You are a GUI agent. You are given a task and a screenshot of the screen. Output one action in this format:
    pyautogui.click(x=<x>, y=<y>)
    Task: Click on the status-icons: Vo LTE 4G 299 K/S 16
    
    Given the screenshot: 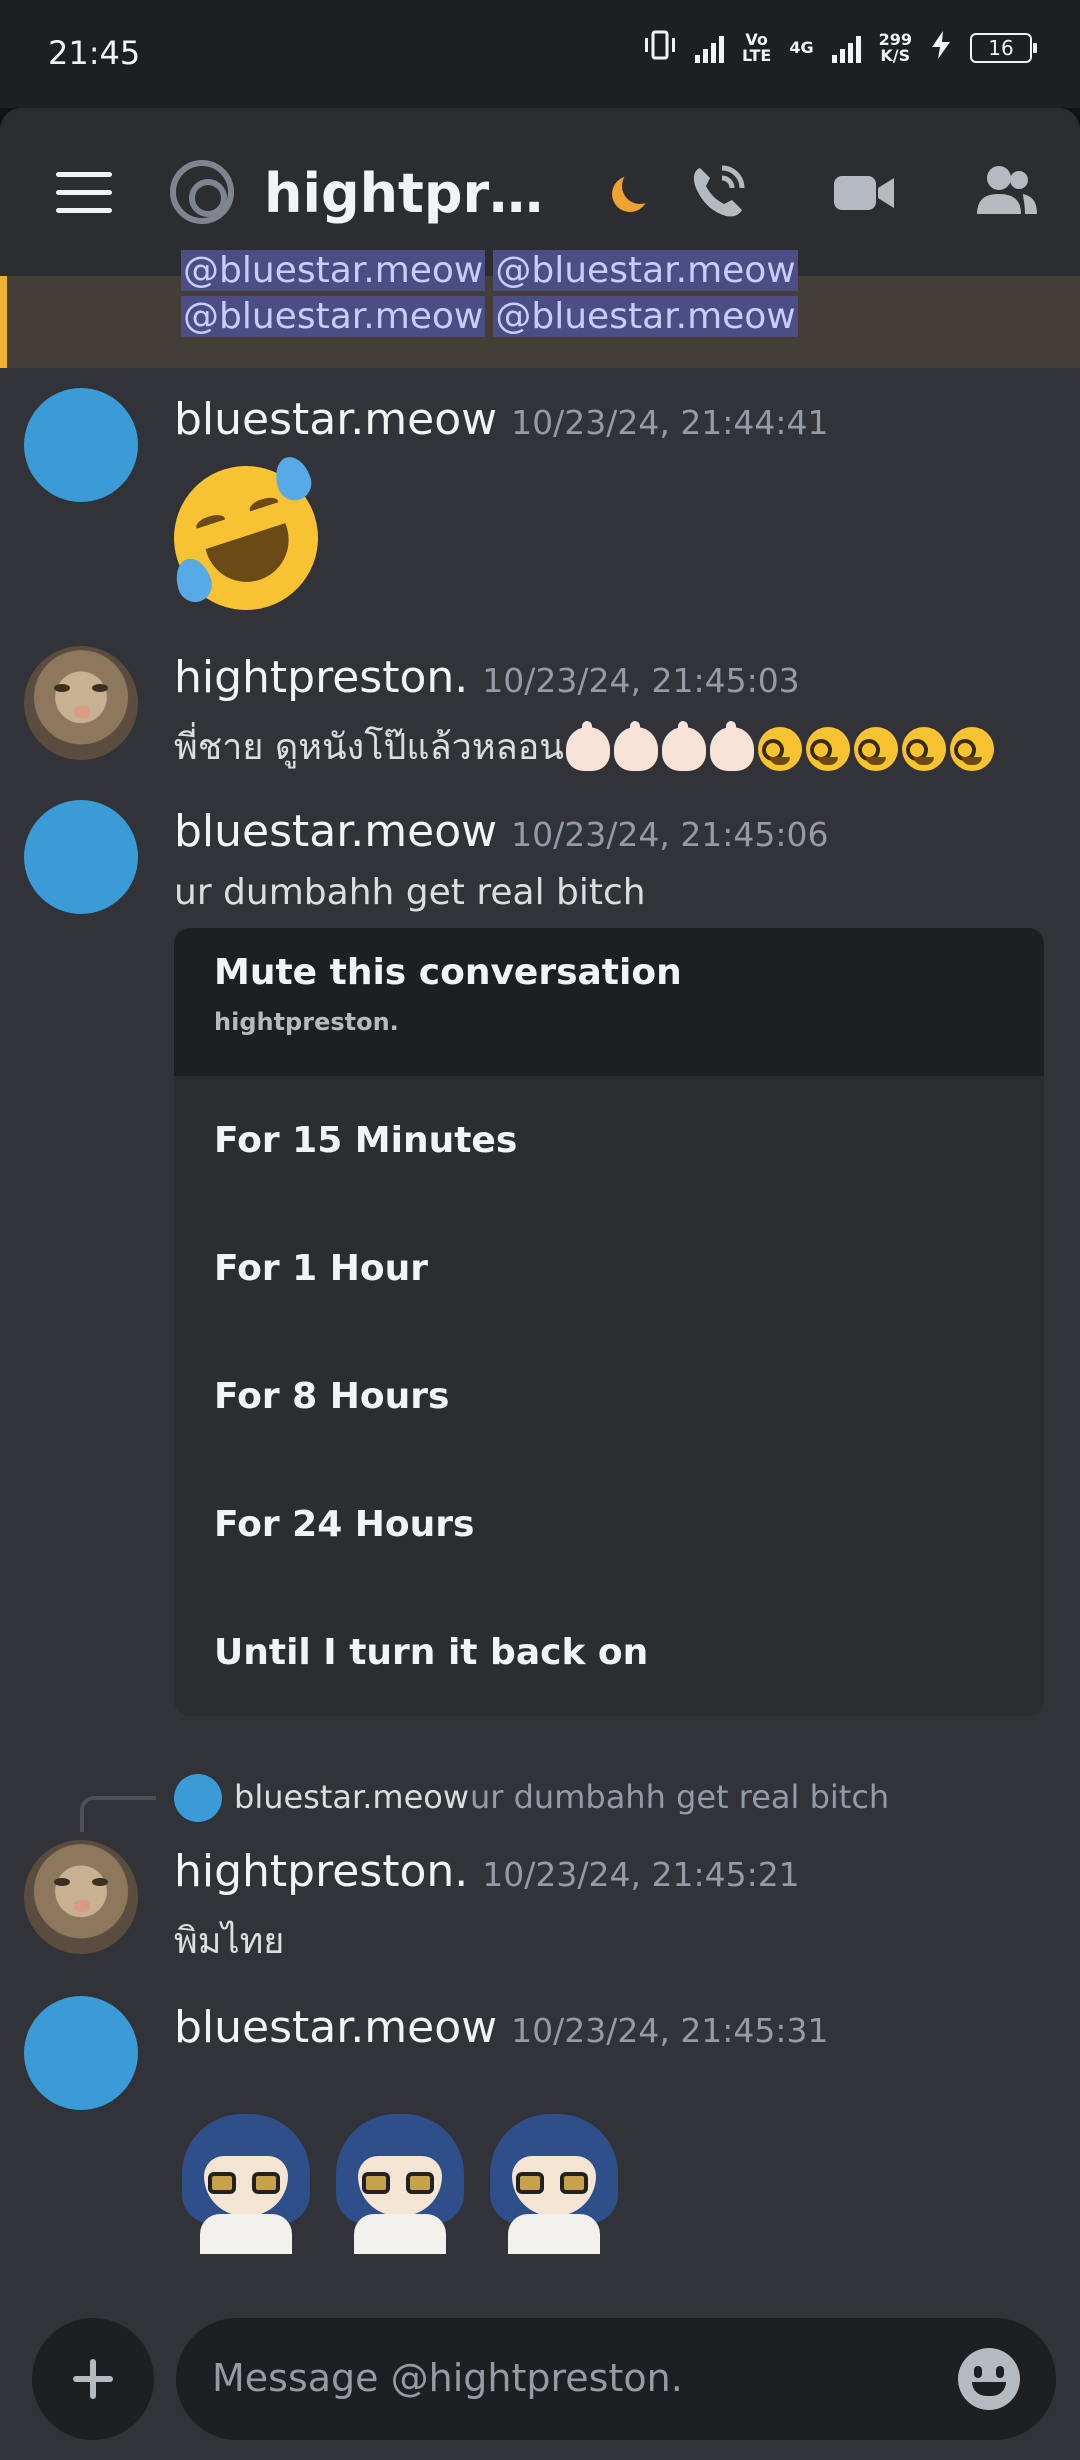 What is the action you would take?
    pyautogui.click(x=840, y=48)
    